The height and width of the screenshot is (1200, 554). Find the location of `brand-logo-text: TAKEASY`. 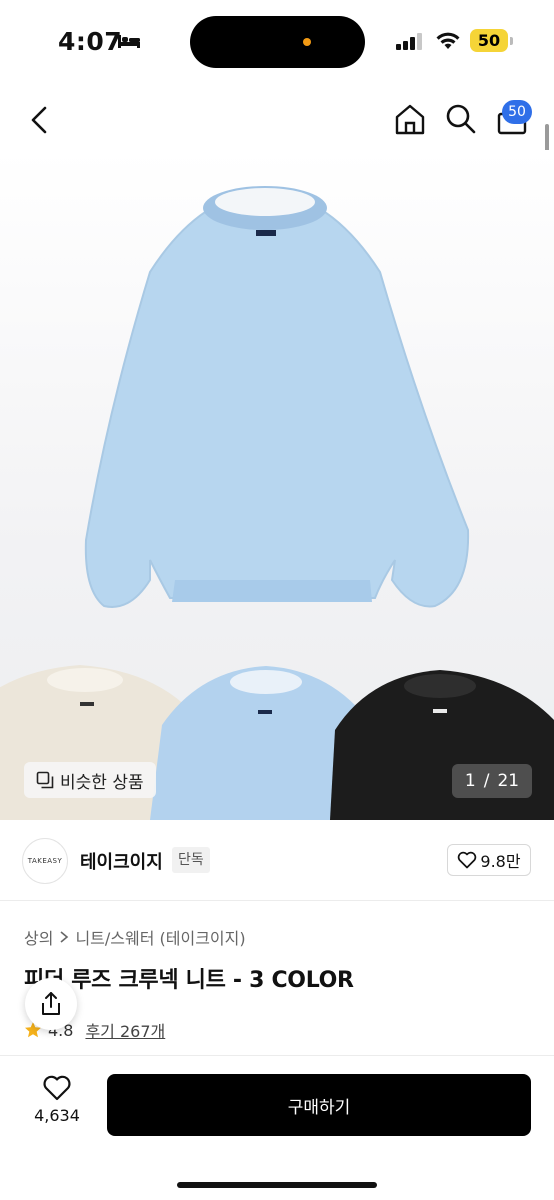

brand-logo-text: TAKEASY is located at coordinates (45, 861).